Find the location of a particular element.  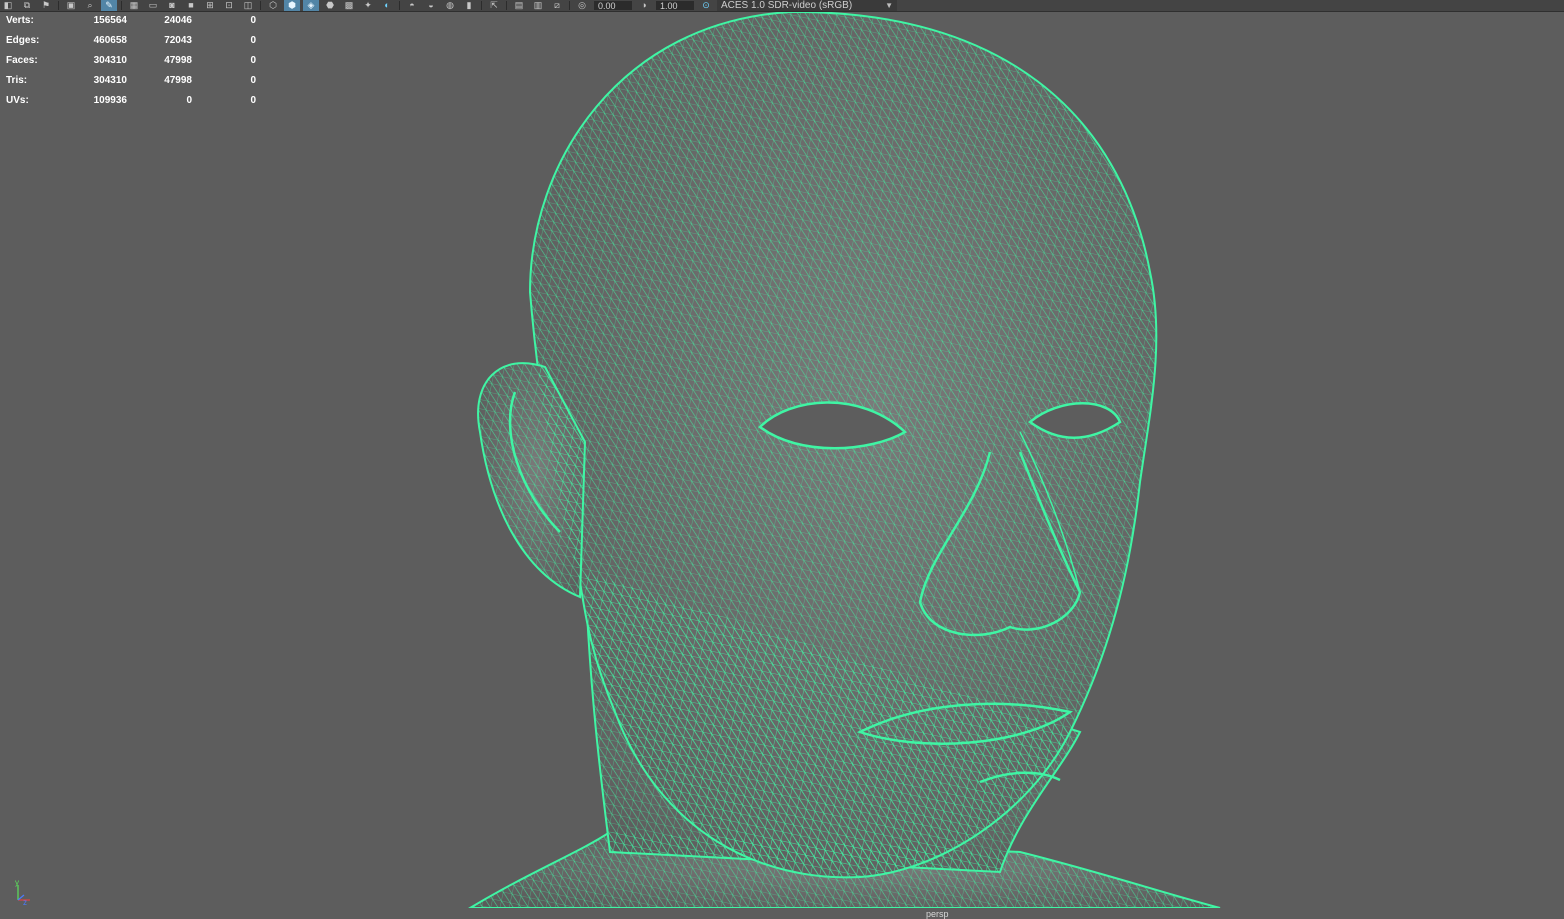

use-lights-icon: ✦ is located at coordinates (368, 5).